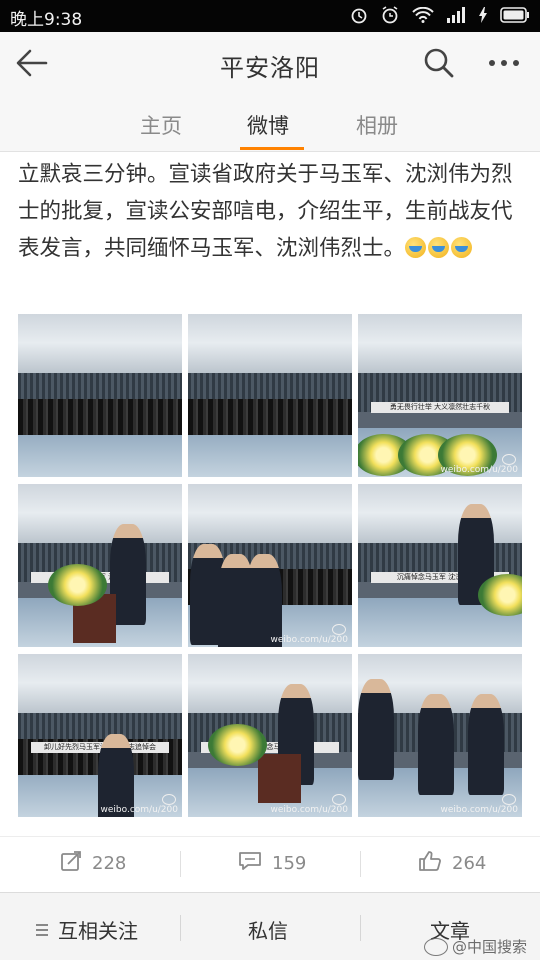 The image size is (540, 960). What do you see at coordinates (272, 148) in the screenshot?
I see `active-tab-indicator` at bounding box center [272, 148].